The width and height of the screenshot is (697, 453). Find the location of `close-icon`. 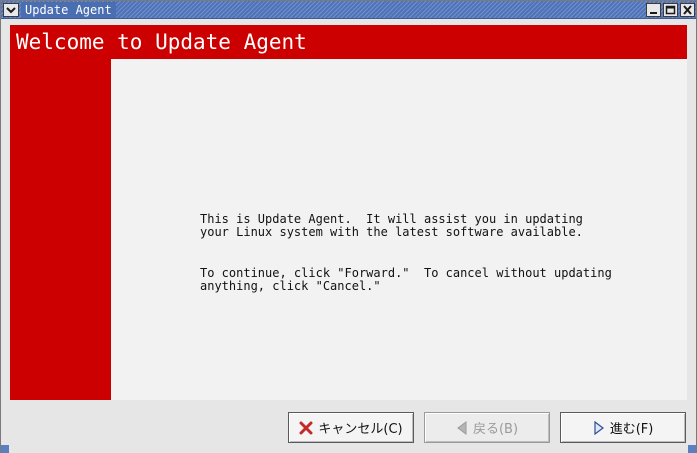

close-icon is located at coordinates (687, 10).